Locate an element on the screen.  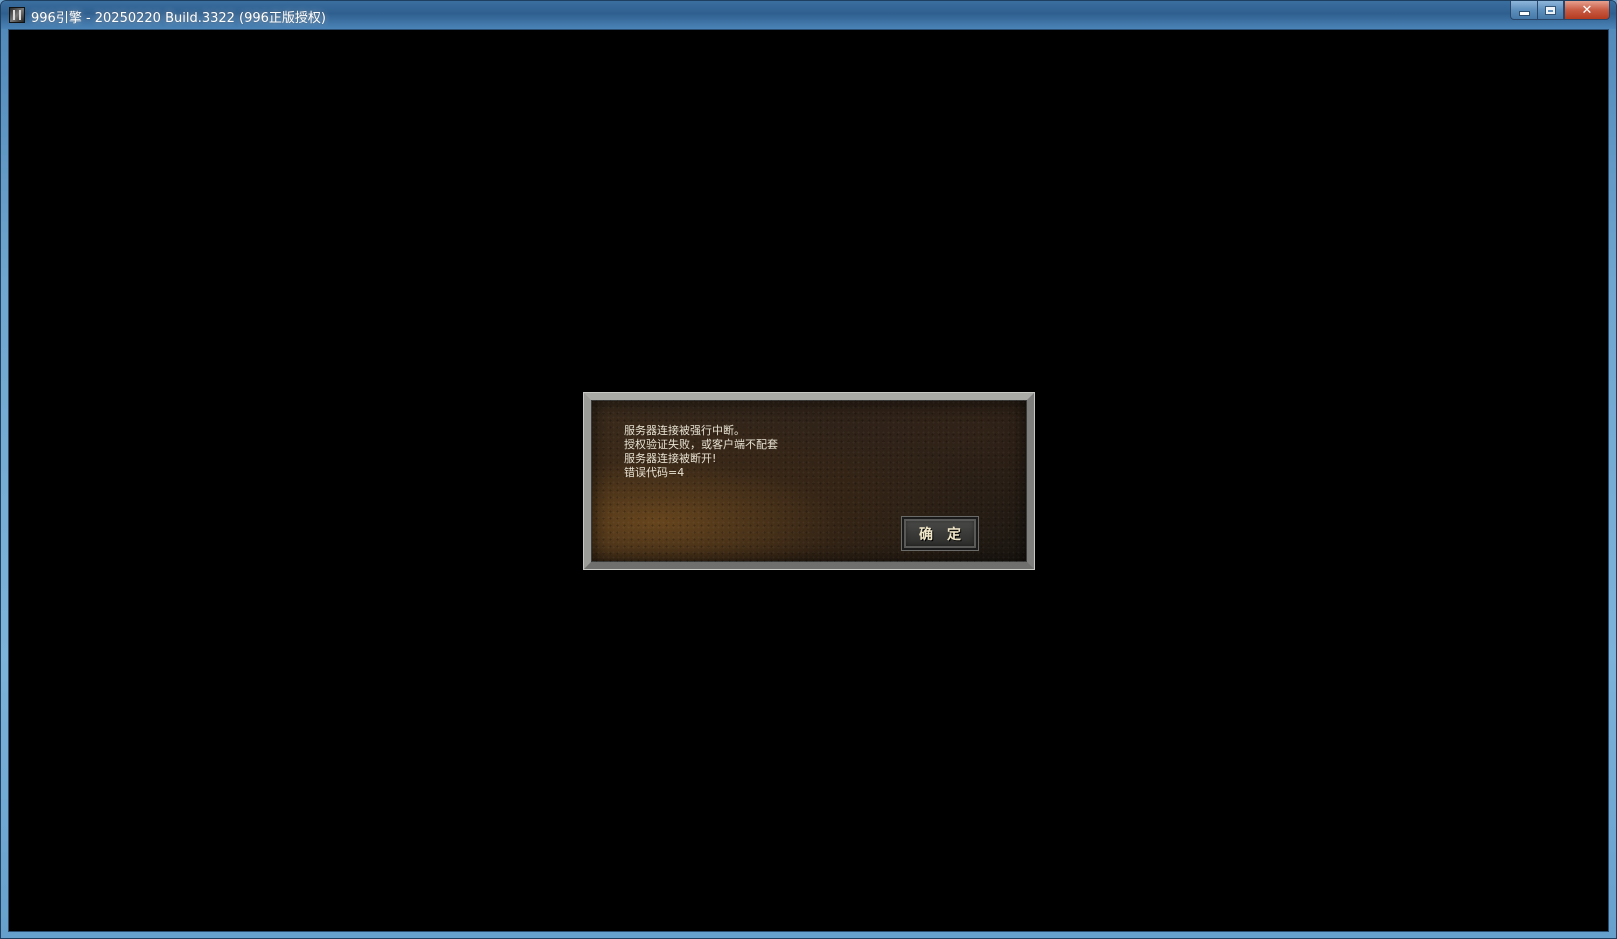
title-bar: 996引擎 - 20250220 Build.3322 (996正版授权) ✕ is located at coordinates (808, 15).